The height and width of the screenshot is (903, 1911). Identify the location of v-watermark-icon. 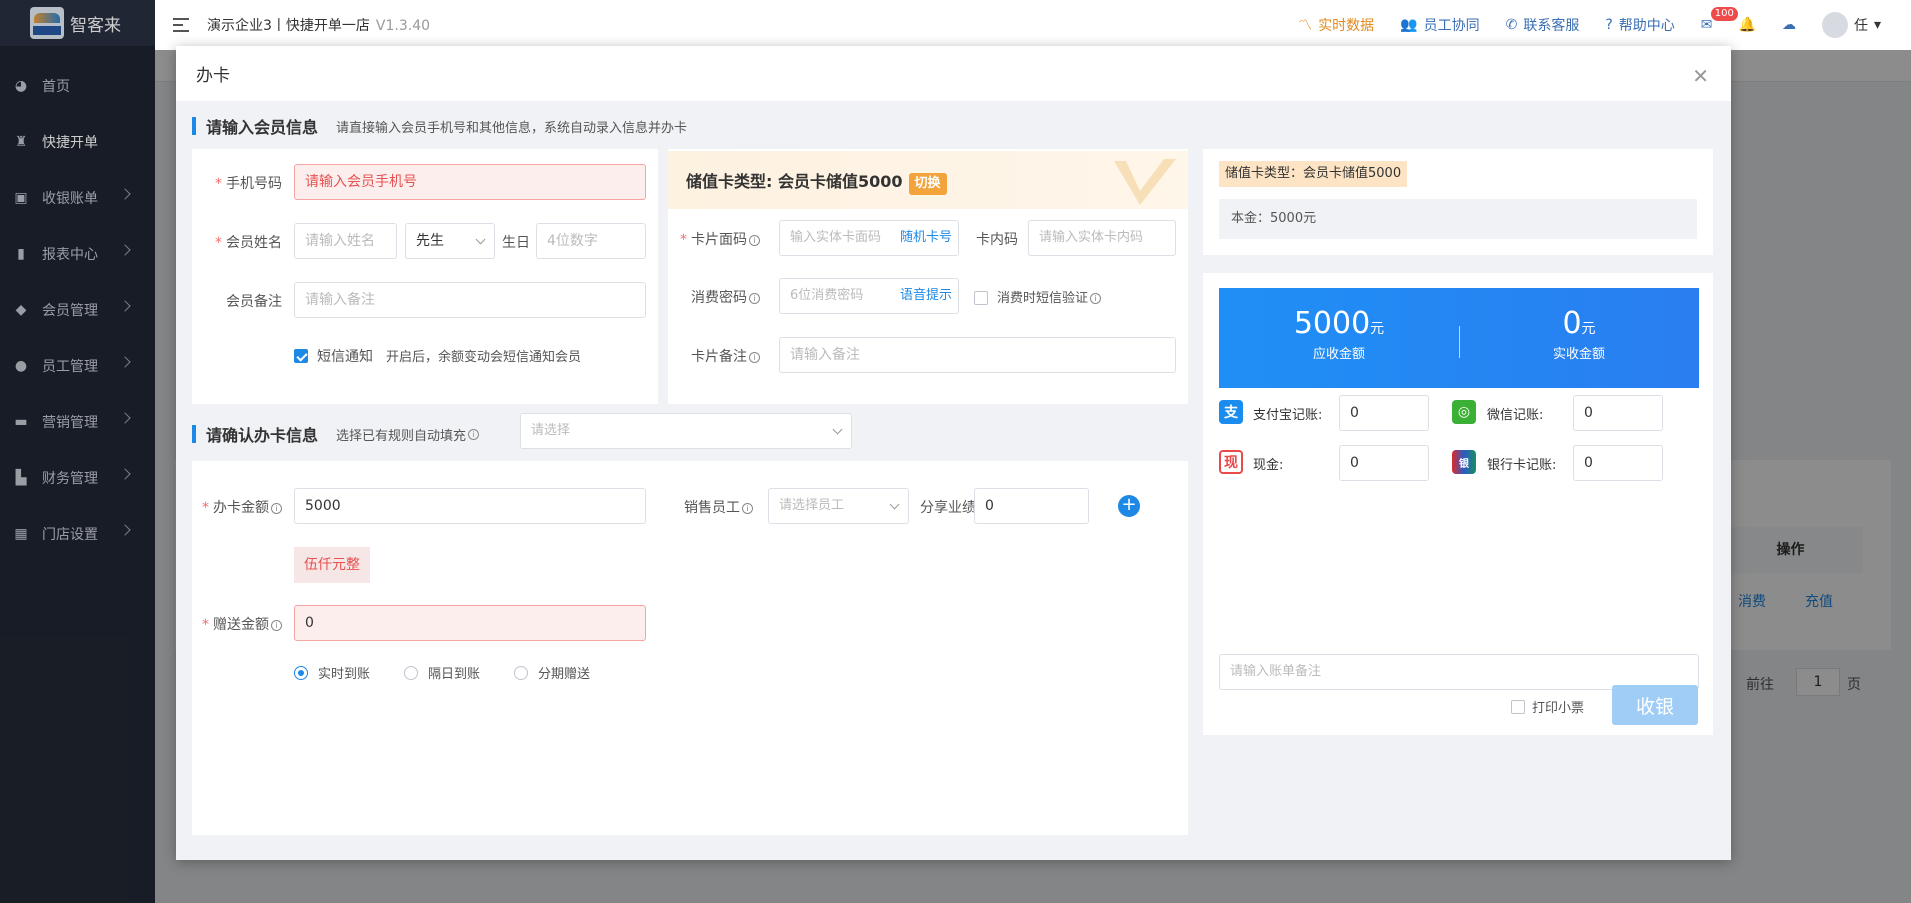
(1145, 182).